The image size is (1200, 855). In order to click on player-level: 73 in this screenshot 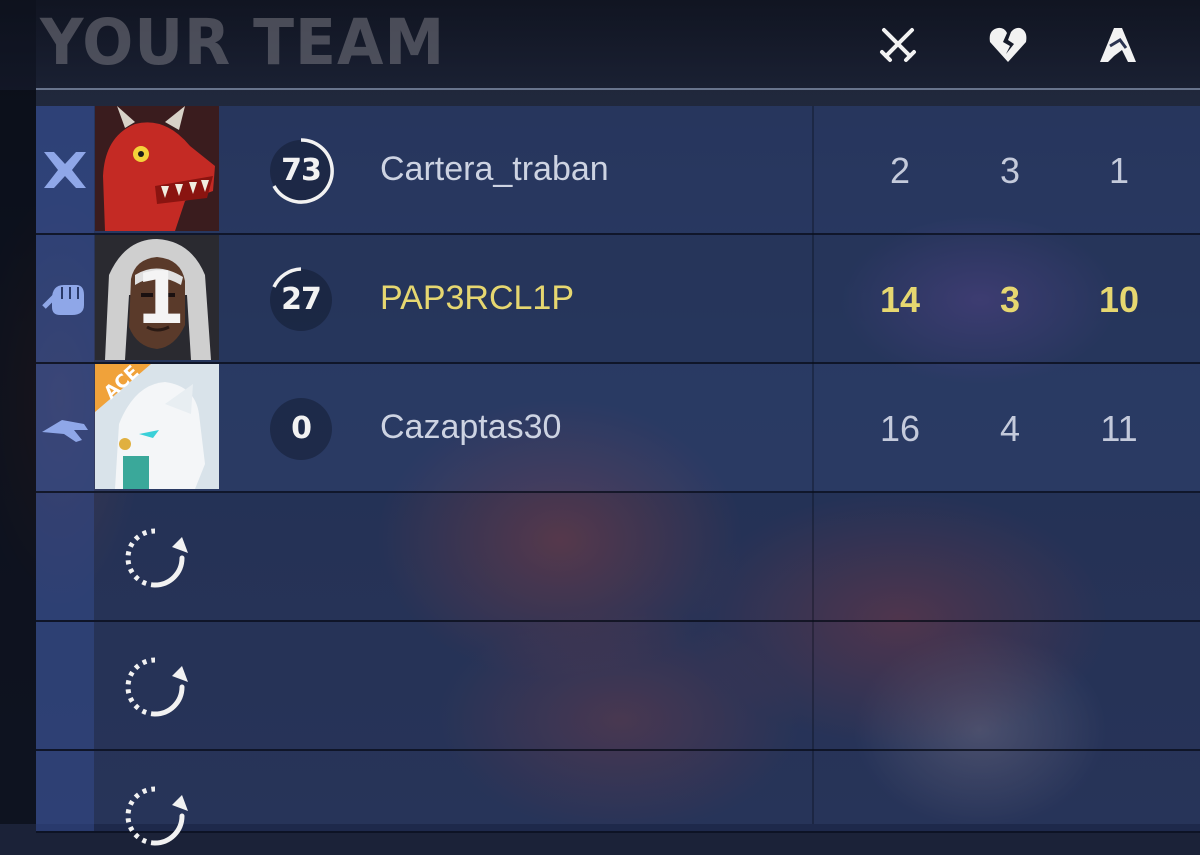, I will do `click(301, 171)`.